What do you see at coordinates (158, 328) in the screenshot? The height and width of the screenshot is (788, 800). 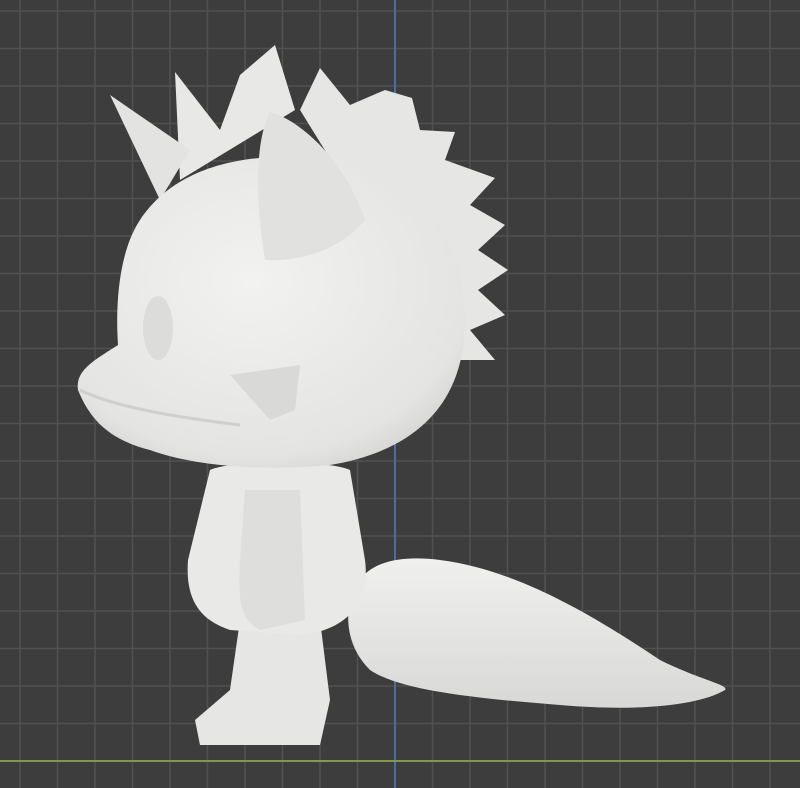 I see `eye` at bounding box center [158, 328].